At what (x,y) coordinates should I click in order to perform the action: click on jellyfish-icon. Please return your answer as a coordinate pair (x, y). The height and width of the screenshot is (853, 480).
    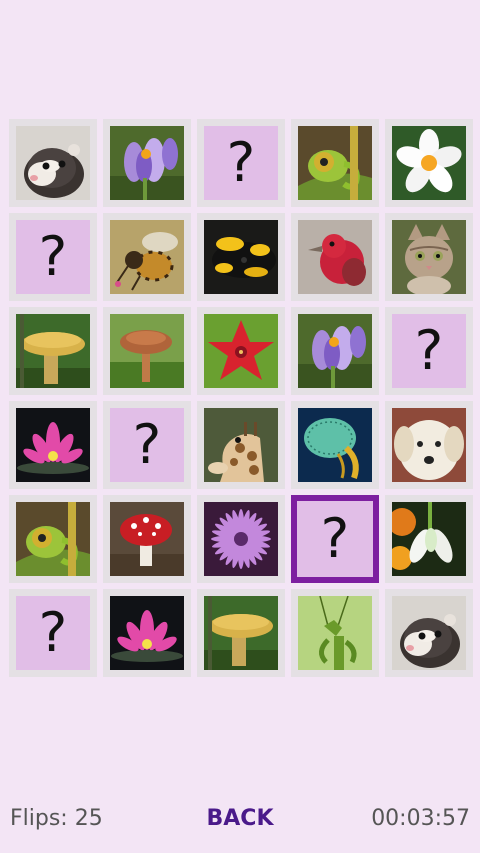
    Looking at the image, I should click on (335, 445).